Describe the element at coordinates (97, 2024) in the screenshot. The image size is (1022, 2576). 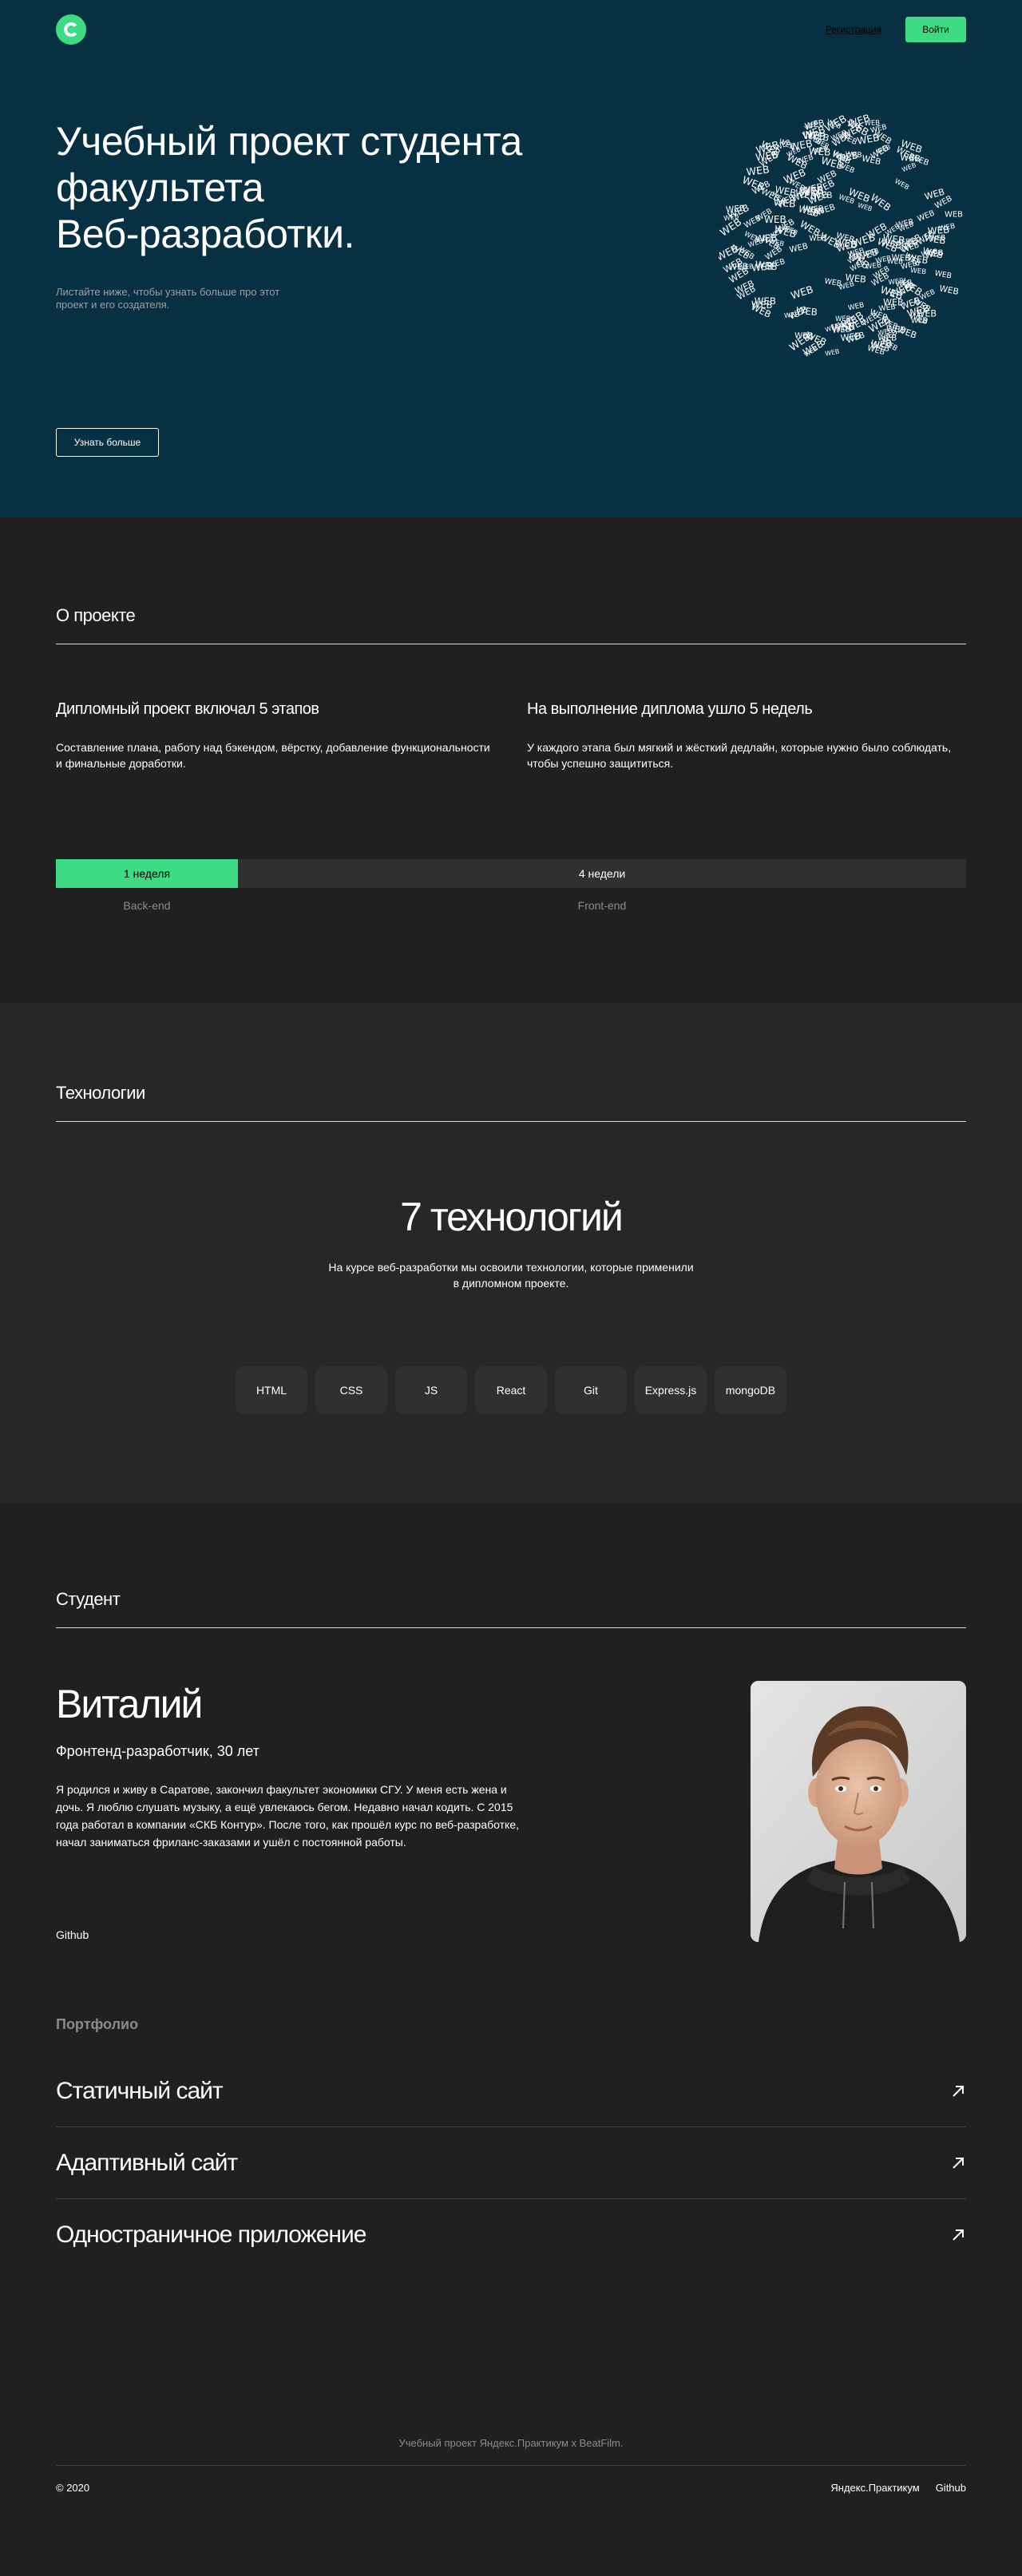
I see `portfolio-title: Портфолио` at that location.